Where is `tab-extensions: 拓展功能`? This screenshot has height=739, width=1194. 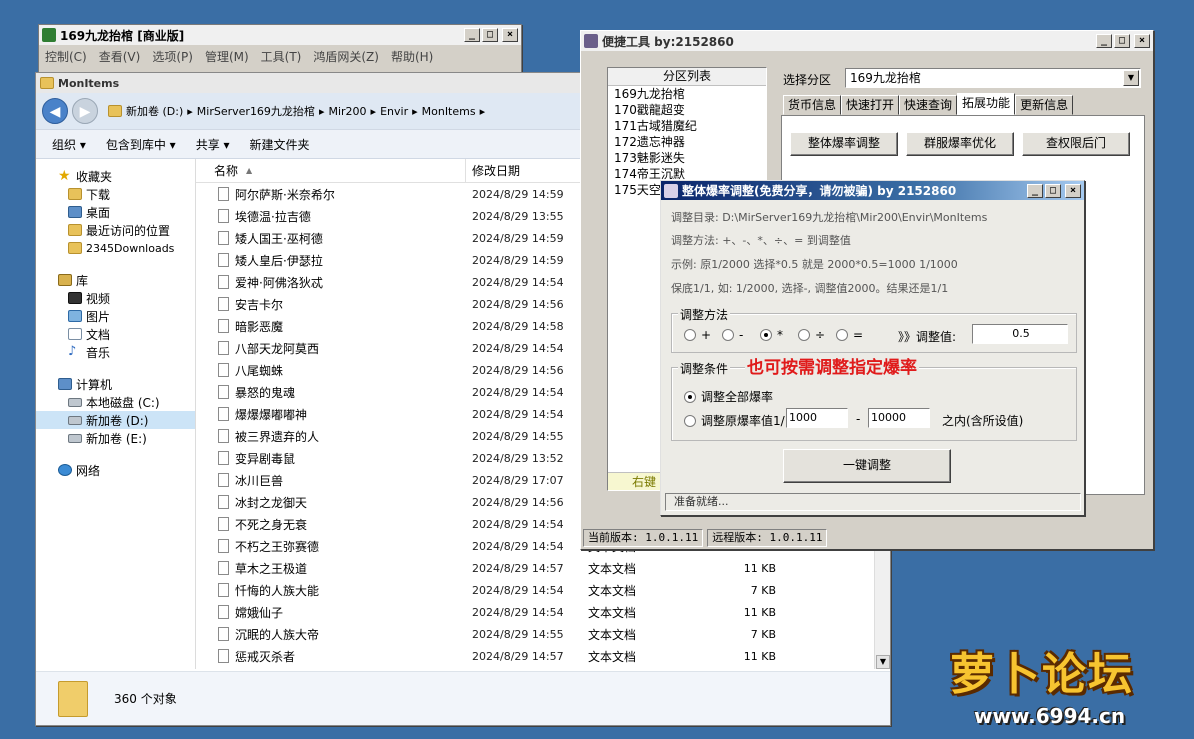
tab-extensions: 拓展功能 is located at coordinates (986, 104).